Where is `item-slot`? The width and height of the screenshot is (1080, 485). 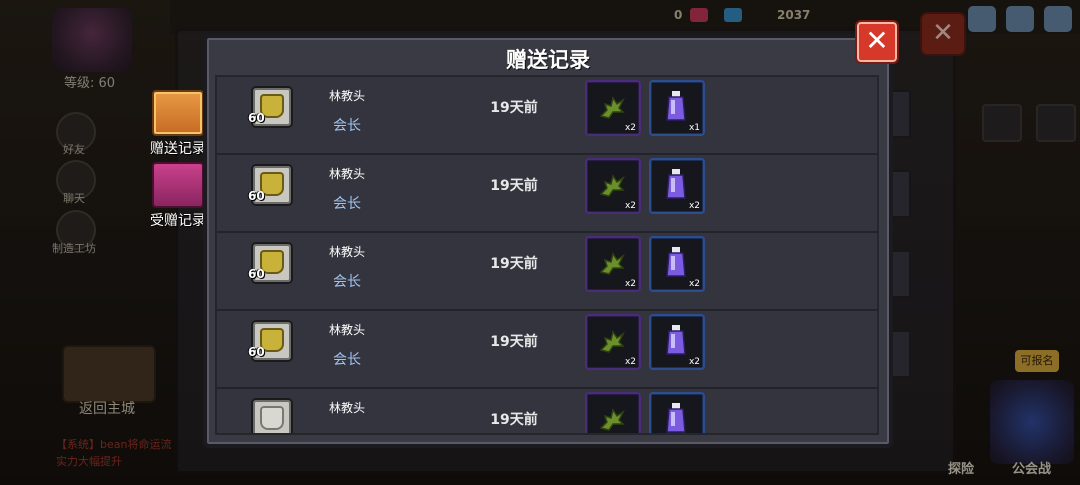 item-slot is located at coordinates (272, 415).